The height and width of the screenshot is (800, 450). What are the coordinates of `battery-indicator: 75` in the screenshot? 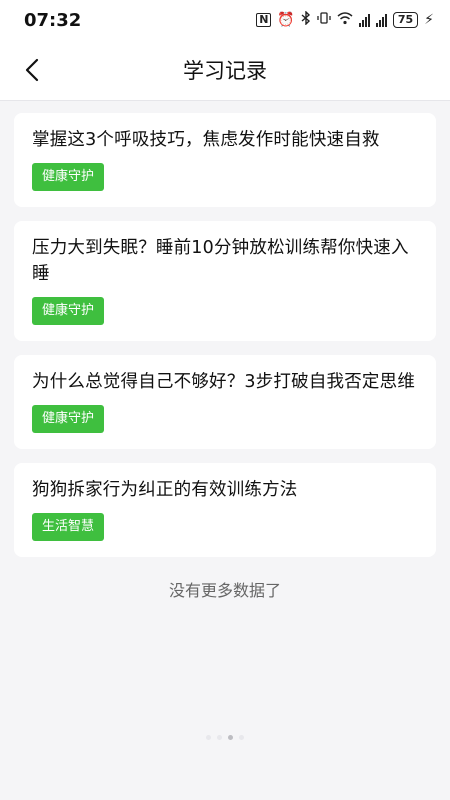 It's located at (405, 20).